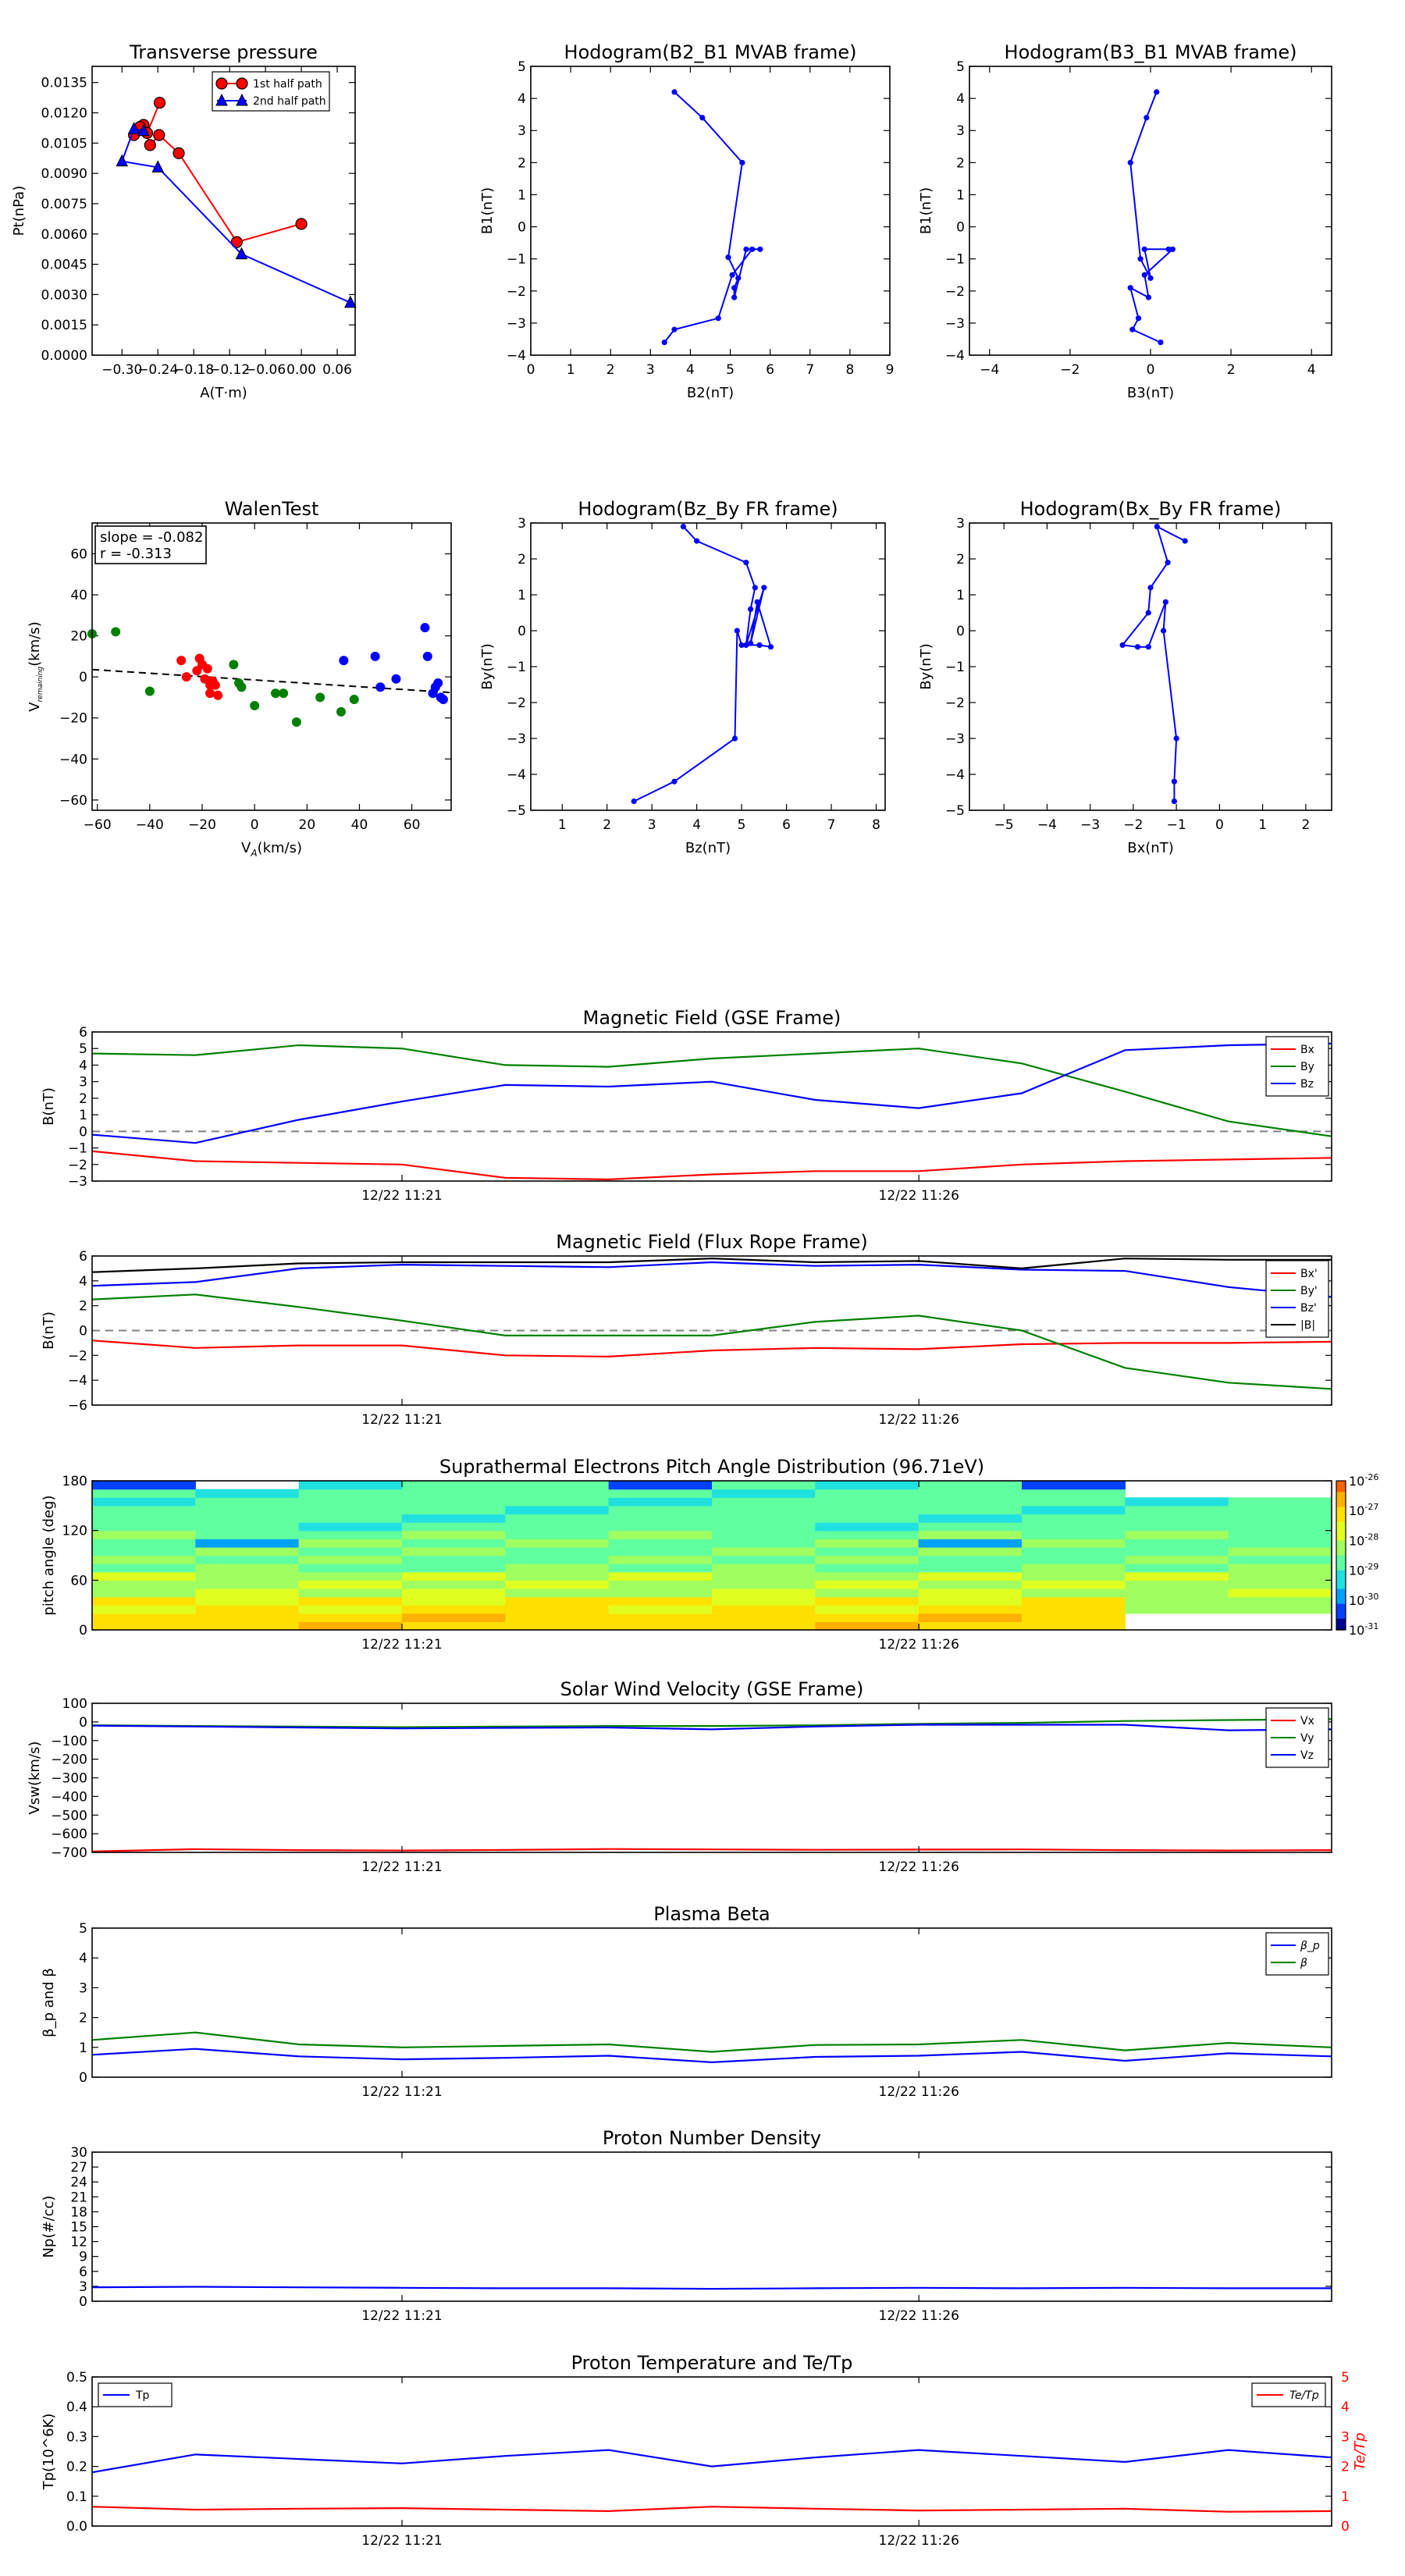  I want to click on h3-ytick-label: −1, so click(516, 667).